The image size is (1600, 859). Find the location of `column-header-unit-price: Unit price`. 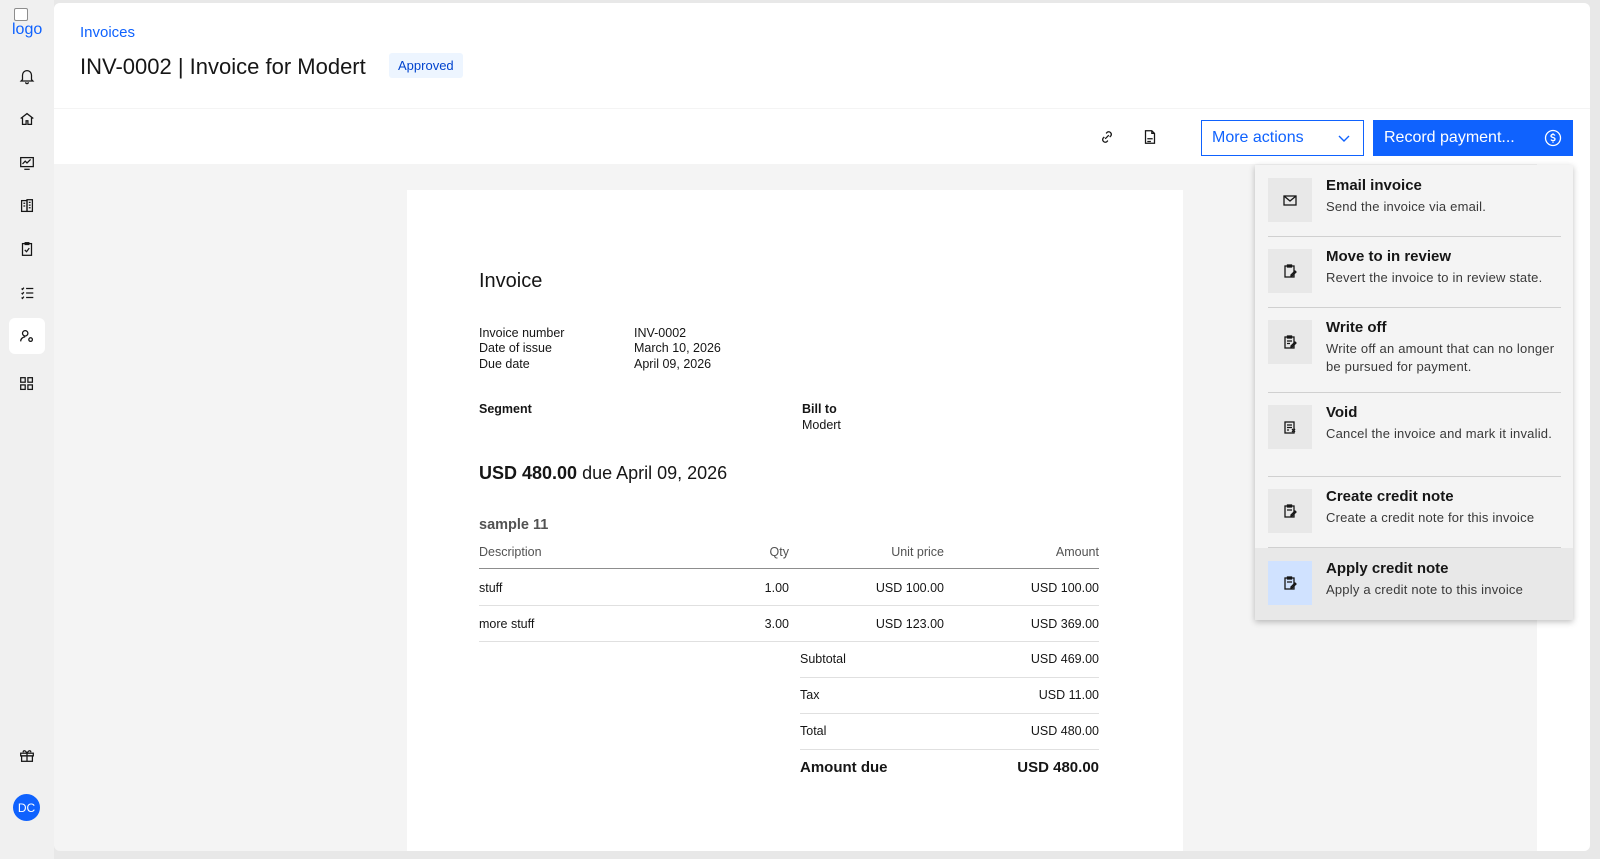

column-header-unit-price: Unit price is located at coordinates (917, 552).